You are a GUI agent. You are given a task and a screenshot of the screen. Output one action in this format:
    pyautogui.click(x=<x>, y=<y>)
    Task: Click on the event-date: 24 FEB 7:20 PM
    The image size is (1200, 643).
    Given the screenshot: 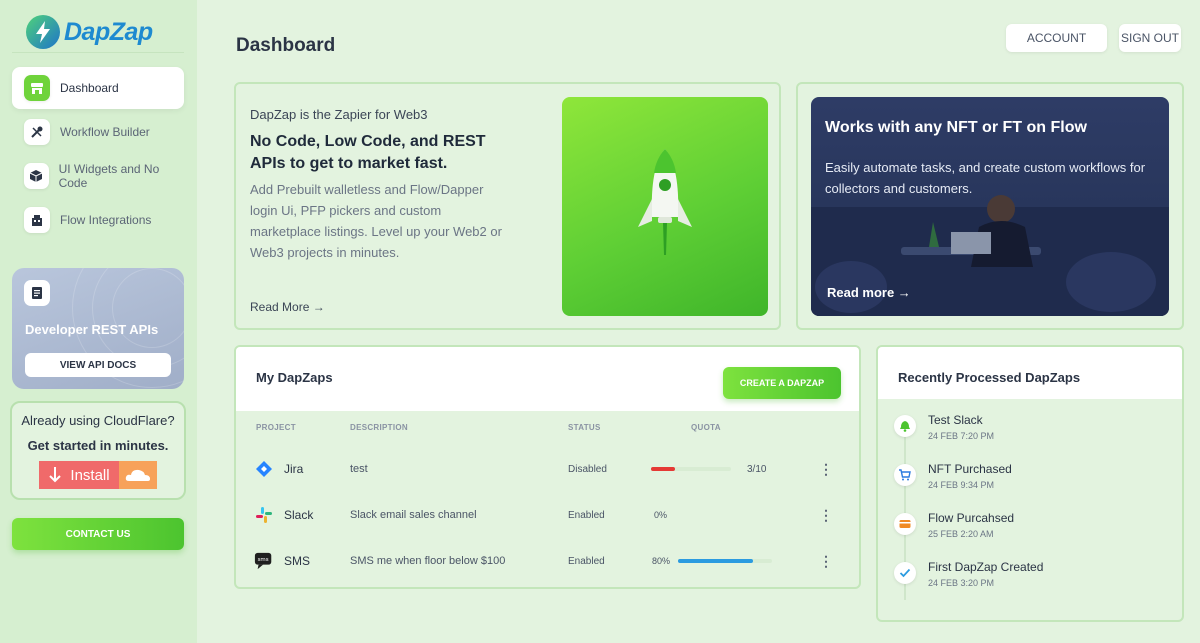 What is the action you would take?
    pyautogui.click(x=961, y=436)
    